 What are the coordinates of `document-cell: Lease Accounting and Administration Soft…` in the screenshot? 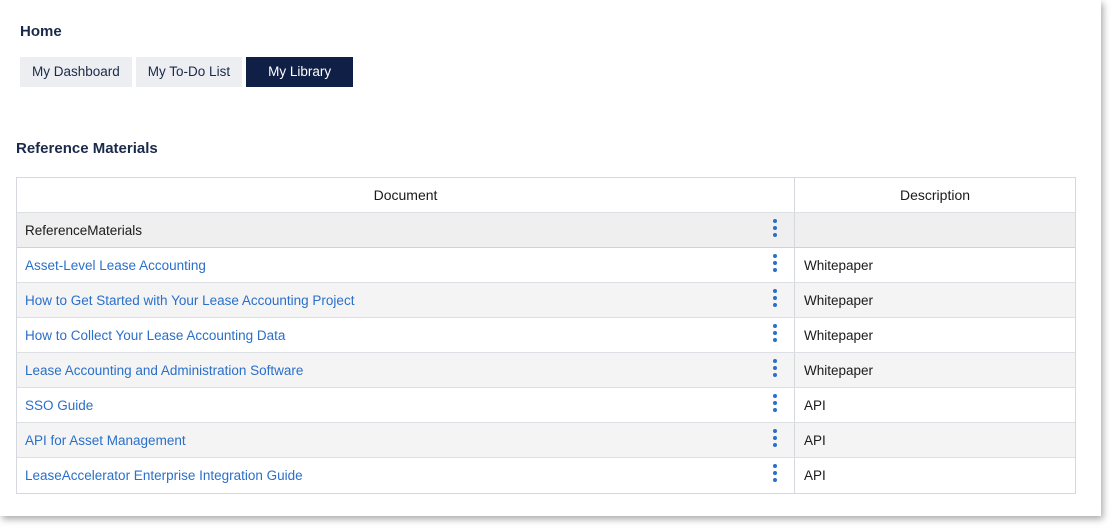 It's located at (406, 370).